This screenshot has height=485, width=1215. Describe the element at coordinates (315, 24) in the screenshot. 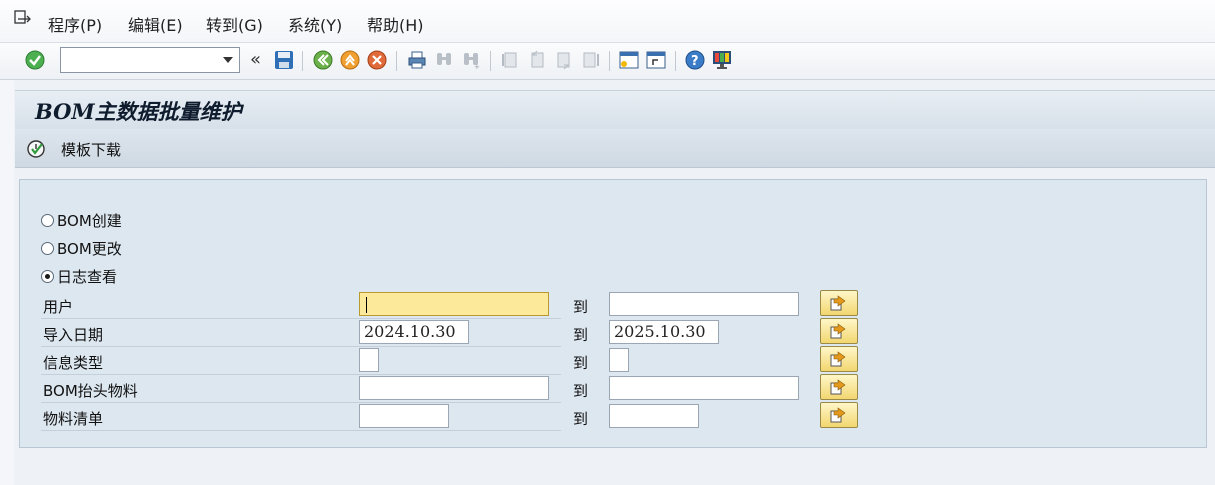

I see `menu-system: 系统(Y)` at that location.